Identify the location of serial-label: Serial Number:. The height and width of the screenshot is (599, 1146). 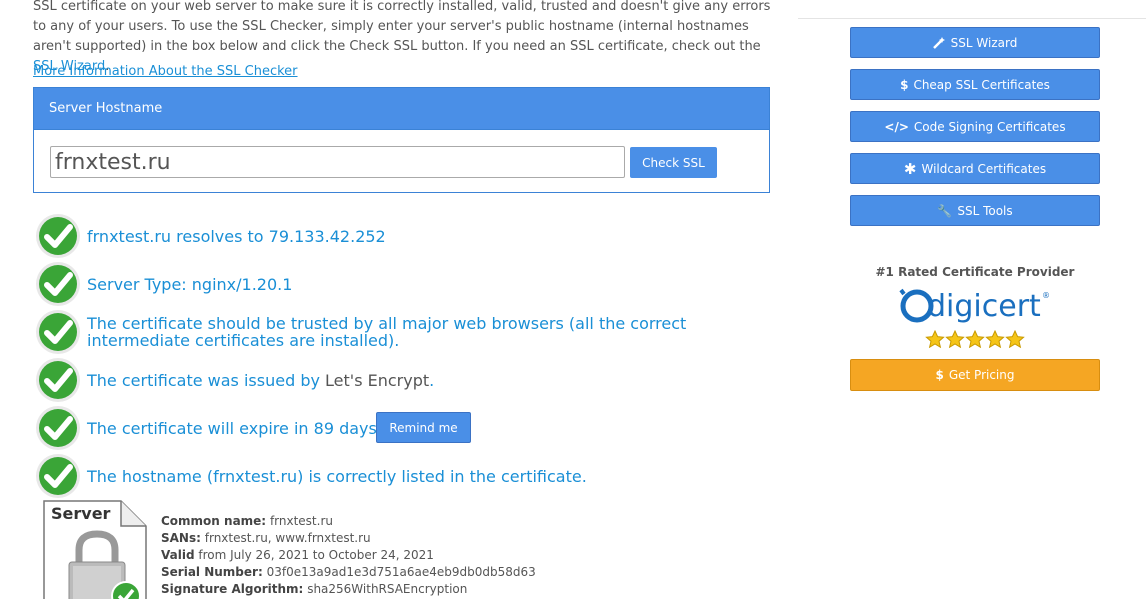
(212, 572).